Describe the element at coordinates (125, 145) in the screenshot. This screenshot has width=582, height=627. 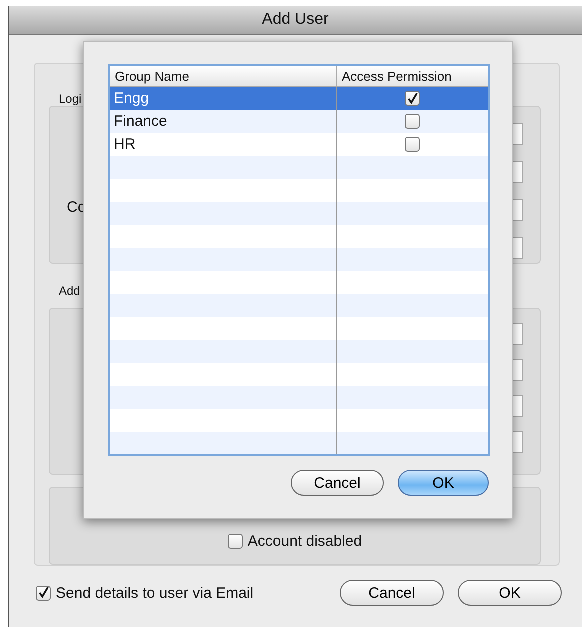
I see `table-cell-text: HR` at that location.